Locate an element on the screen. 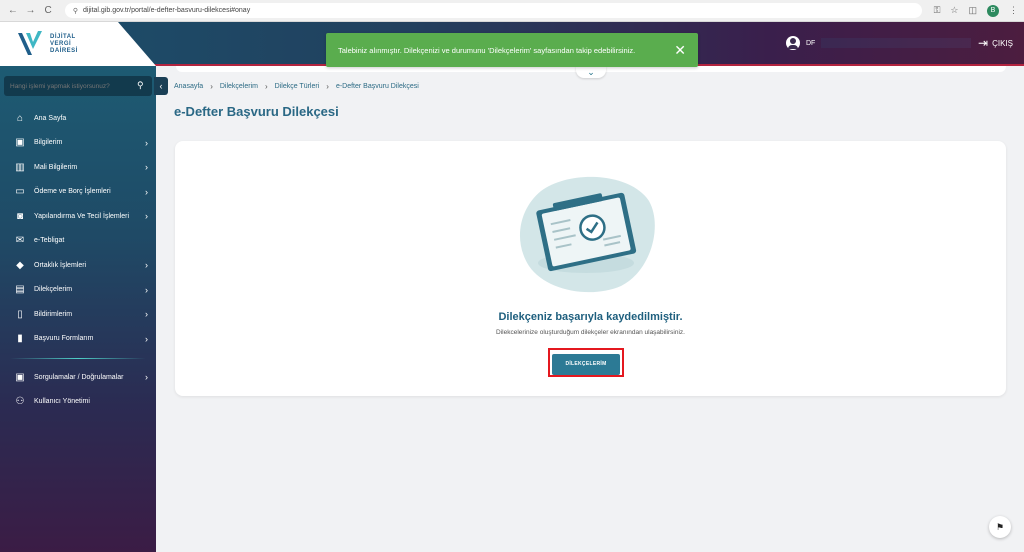  user-name-redacted is located at coordinates (896, 43).